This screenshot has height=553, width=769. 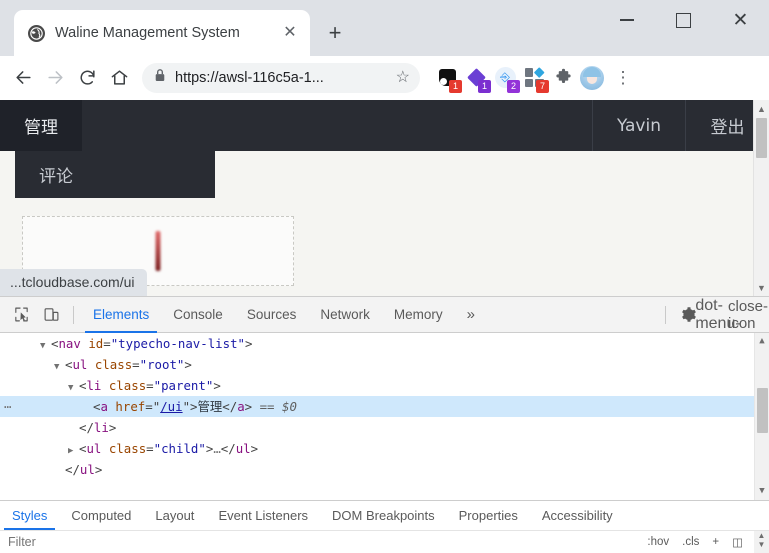 What do you see at coordinates (198, 315) in the screenshot?
I see `tab-console: Console` at bounding box center [198, 315].